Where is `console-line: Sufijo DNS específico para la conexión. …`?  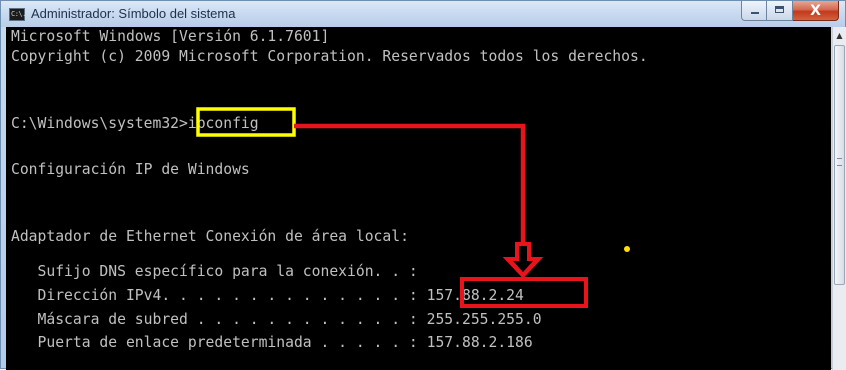 console-line: Sufijo DNS específico para la conexión. … is located at coordinates (214, 271).